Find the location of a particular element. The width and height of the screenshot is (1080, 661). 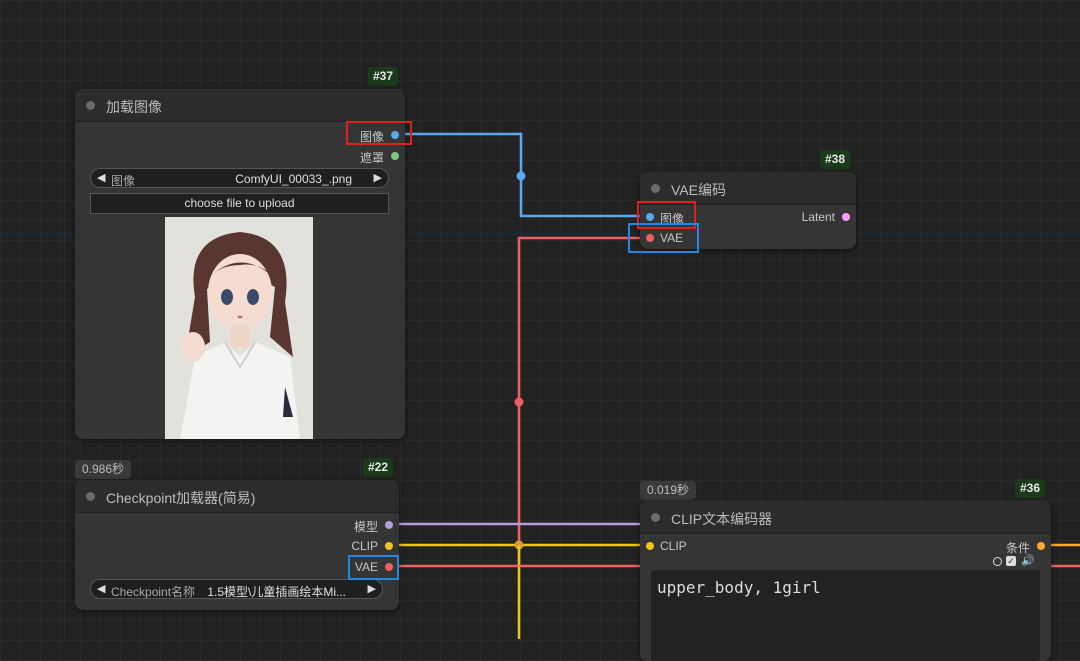

node-id-badge: #36 is located at coordinates (1030, 488).